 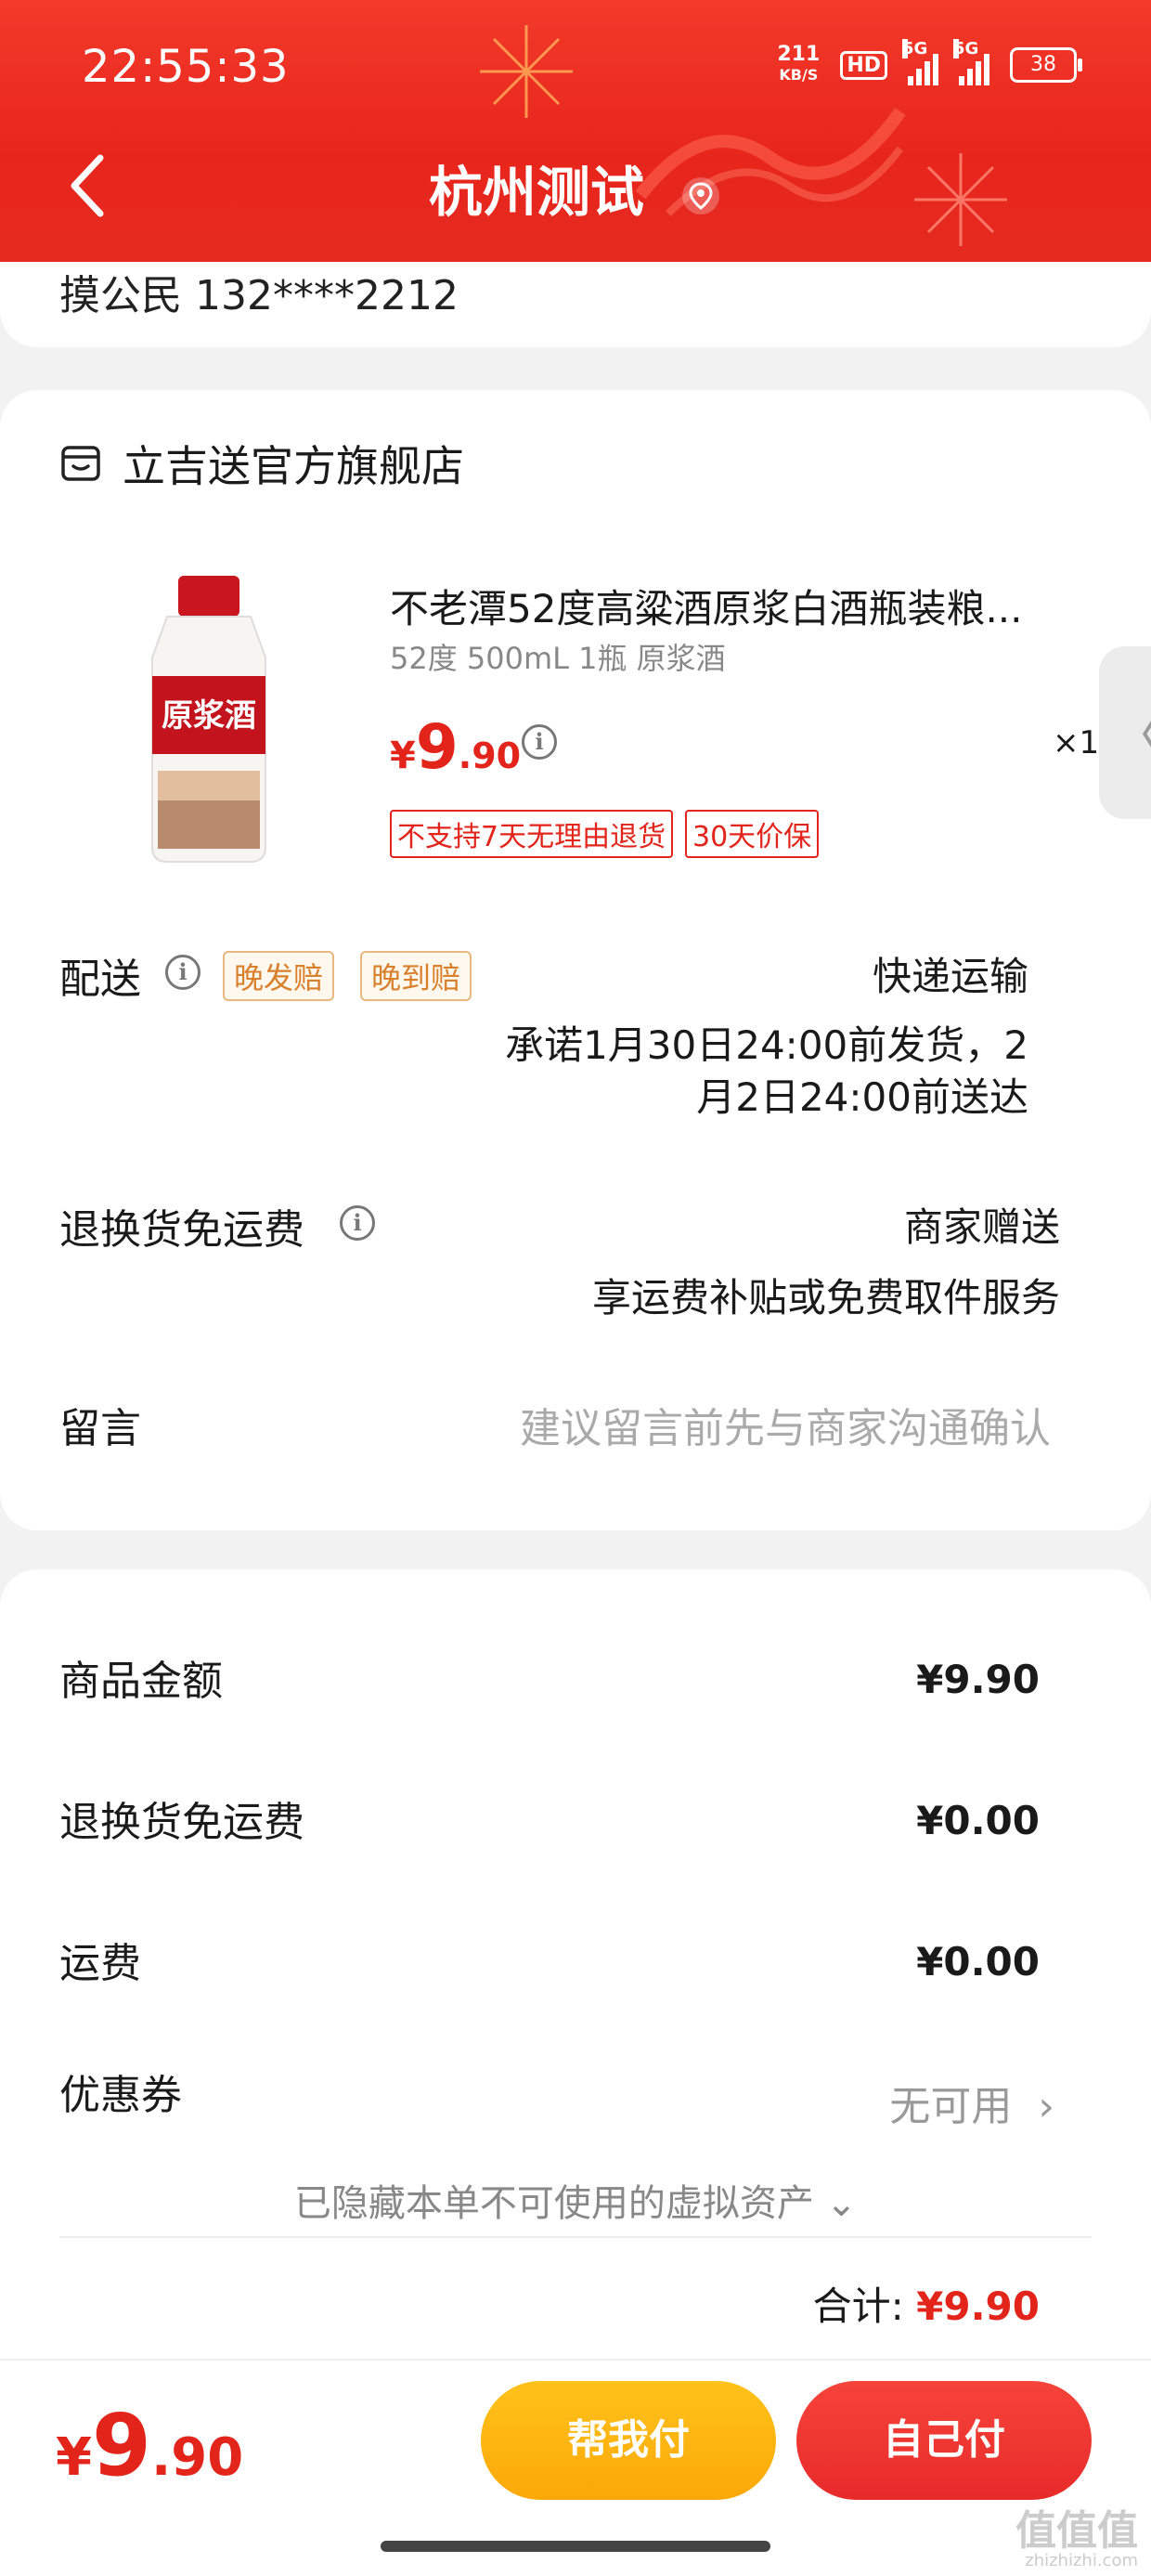 What do you see at coordinates (120, 2095) in the screenshot?
I see `coupon-label: 优惠券` at bounding box center [120, 2095].